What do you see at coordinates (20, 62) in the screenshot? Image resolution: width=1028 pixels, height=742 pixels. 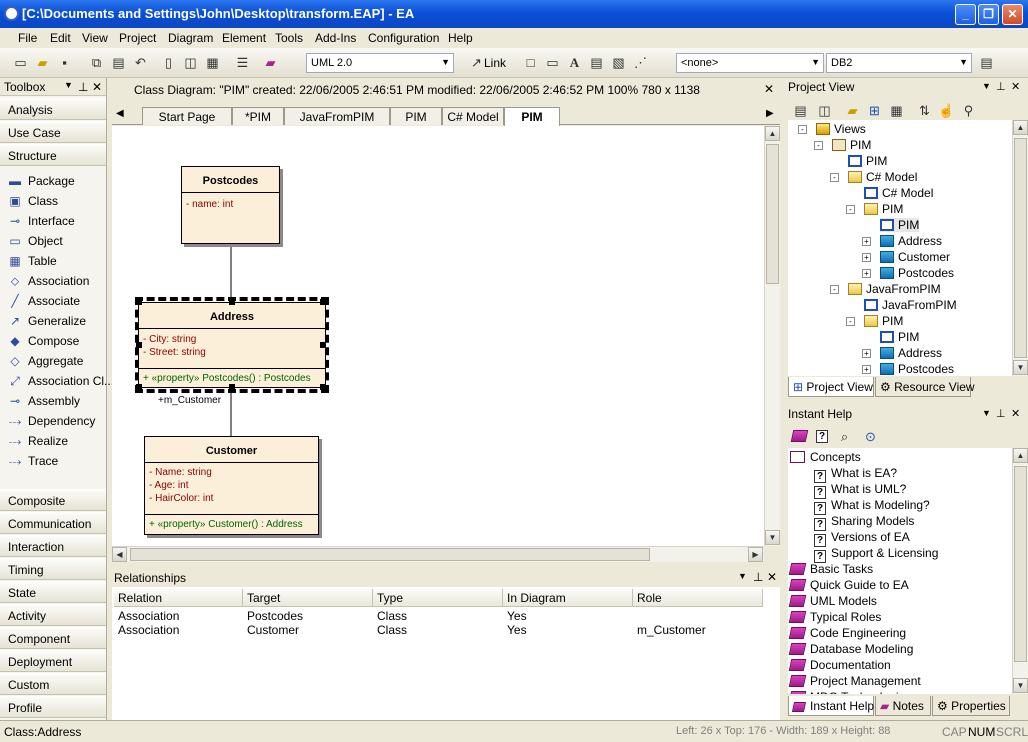 I see `new-icon: ▭` at bounding box center [20, 62].